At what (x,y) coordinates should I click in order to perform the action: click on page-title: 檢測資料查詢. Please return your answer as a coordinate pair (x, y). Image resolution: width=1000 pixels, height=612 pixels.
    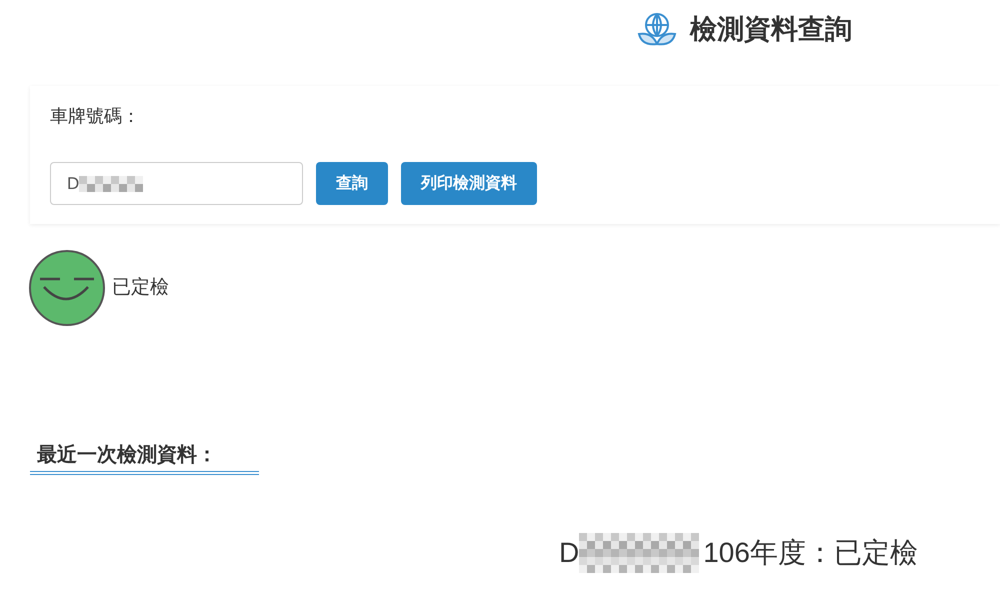
    Looking at the image, I should click on (771, 29).